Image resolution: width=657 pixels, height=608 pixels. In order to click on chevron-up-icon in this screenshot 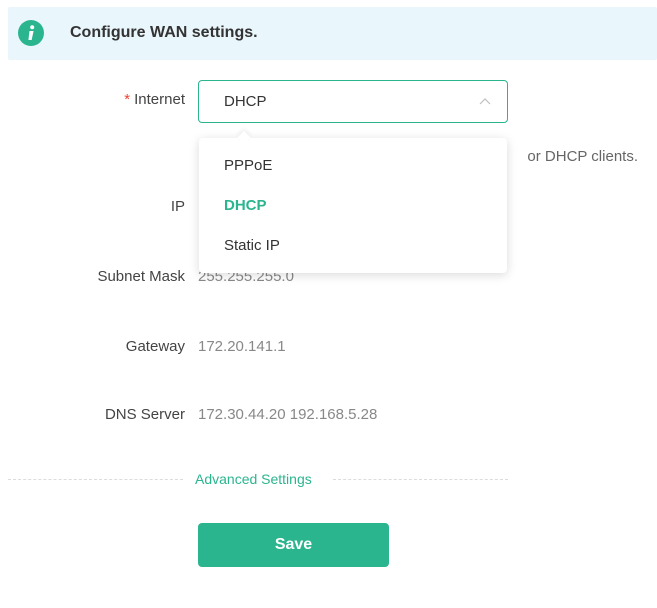, I will do `click(485, 101)`.